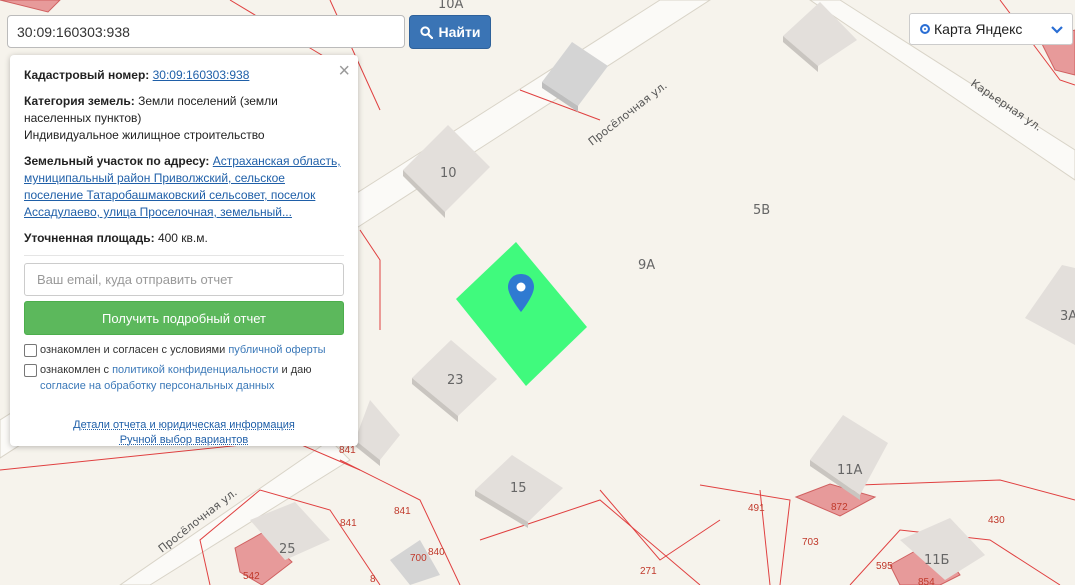  I want to click on house-label: 25, so click(287, 549).